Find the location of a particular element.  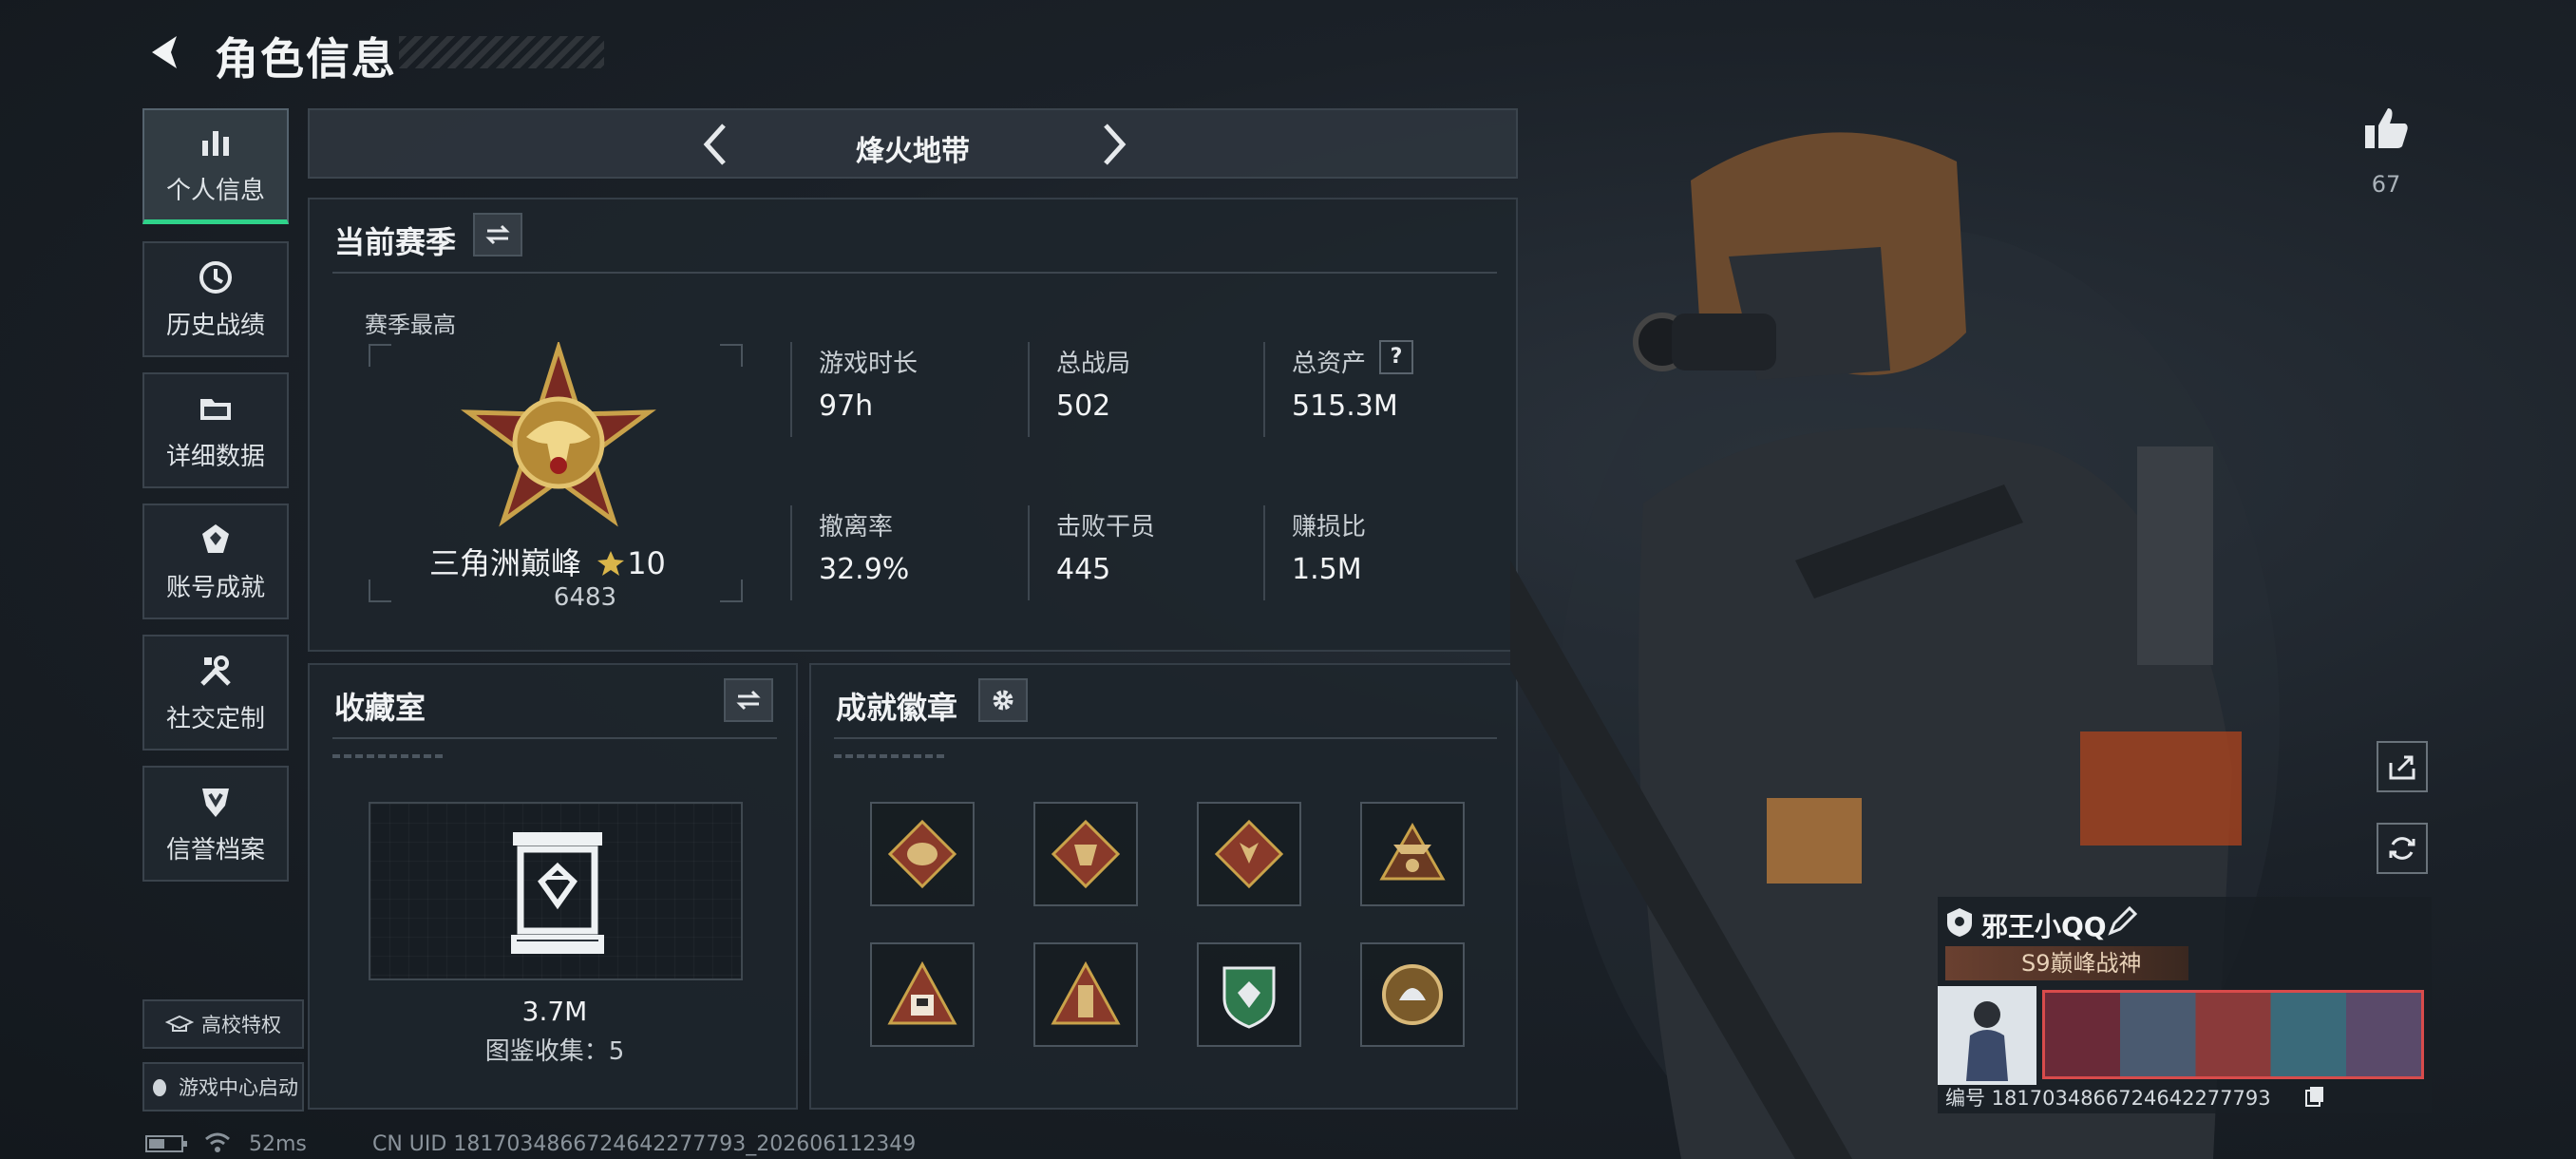

rotate-button is located at coordinates (2402, 848).